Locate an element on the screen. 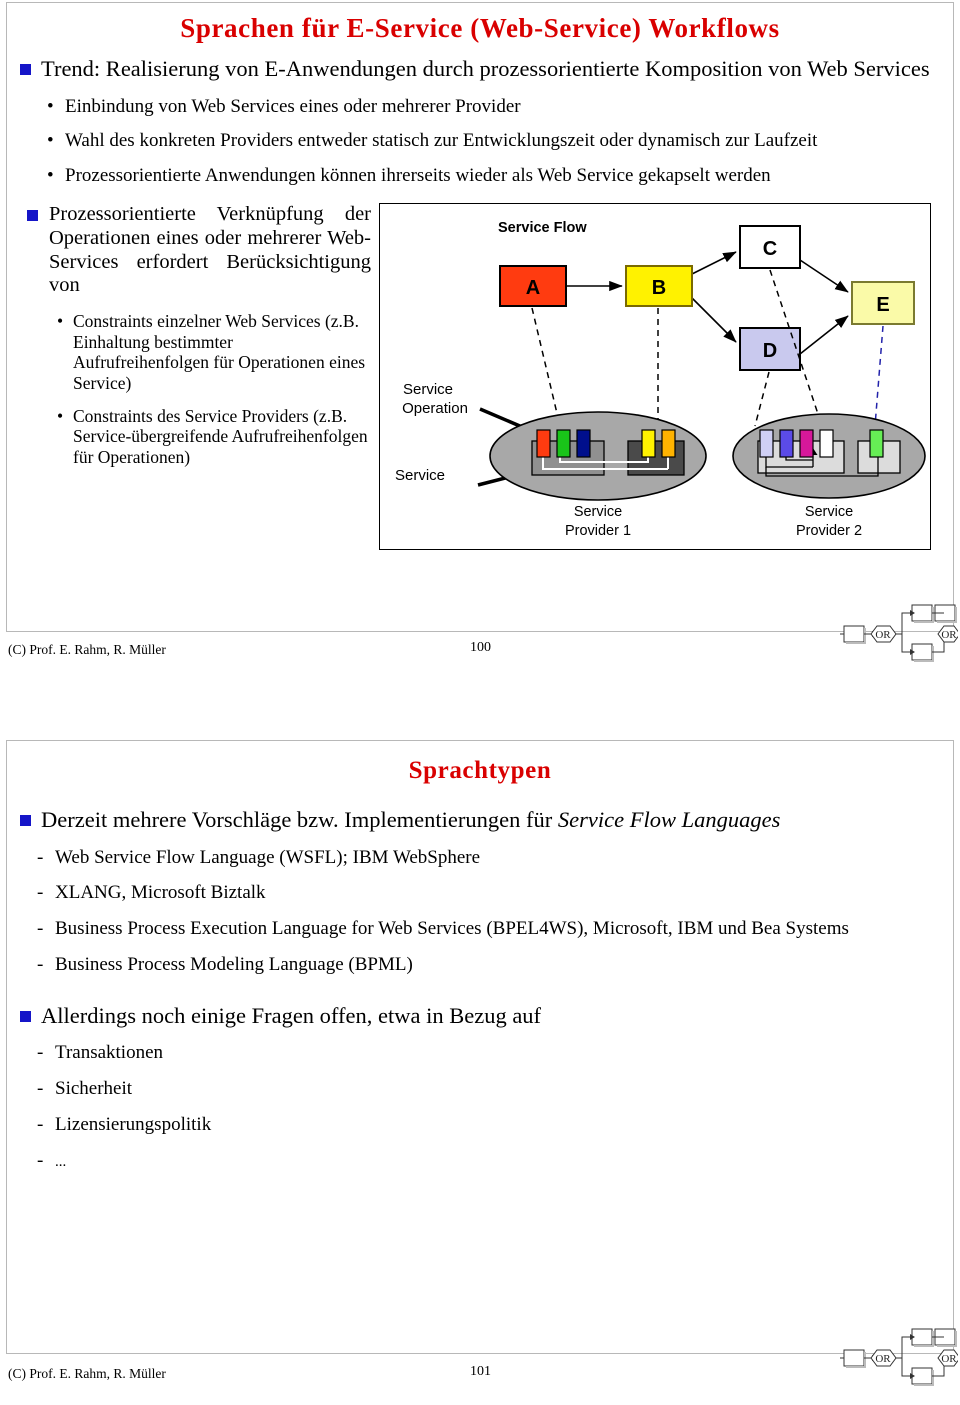 This screenshot has height=1405, width=960. flow-node-a: A is located at coordinates (533, 286).